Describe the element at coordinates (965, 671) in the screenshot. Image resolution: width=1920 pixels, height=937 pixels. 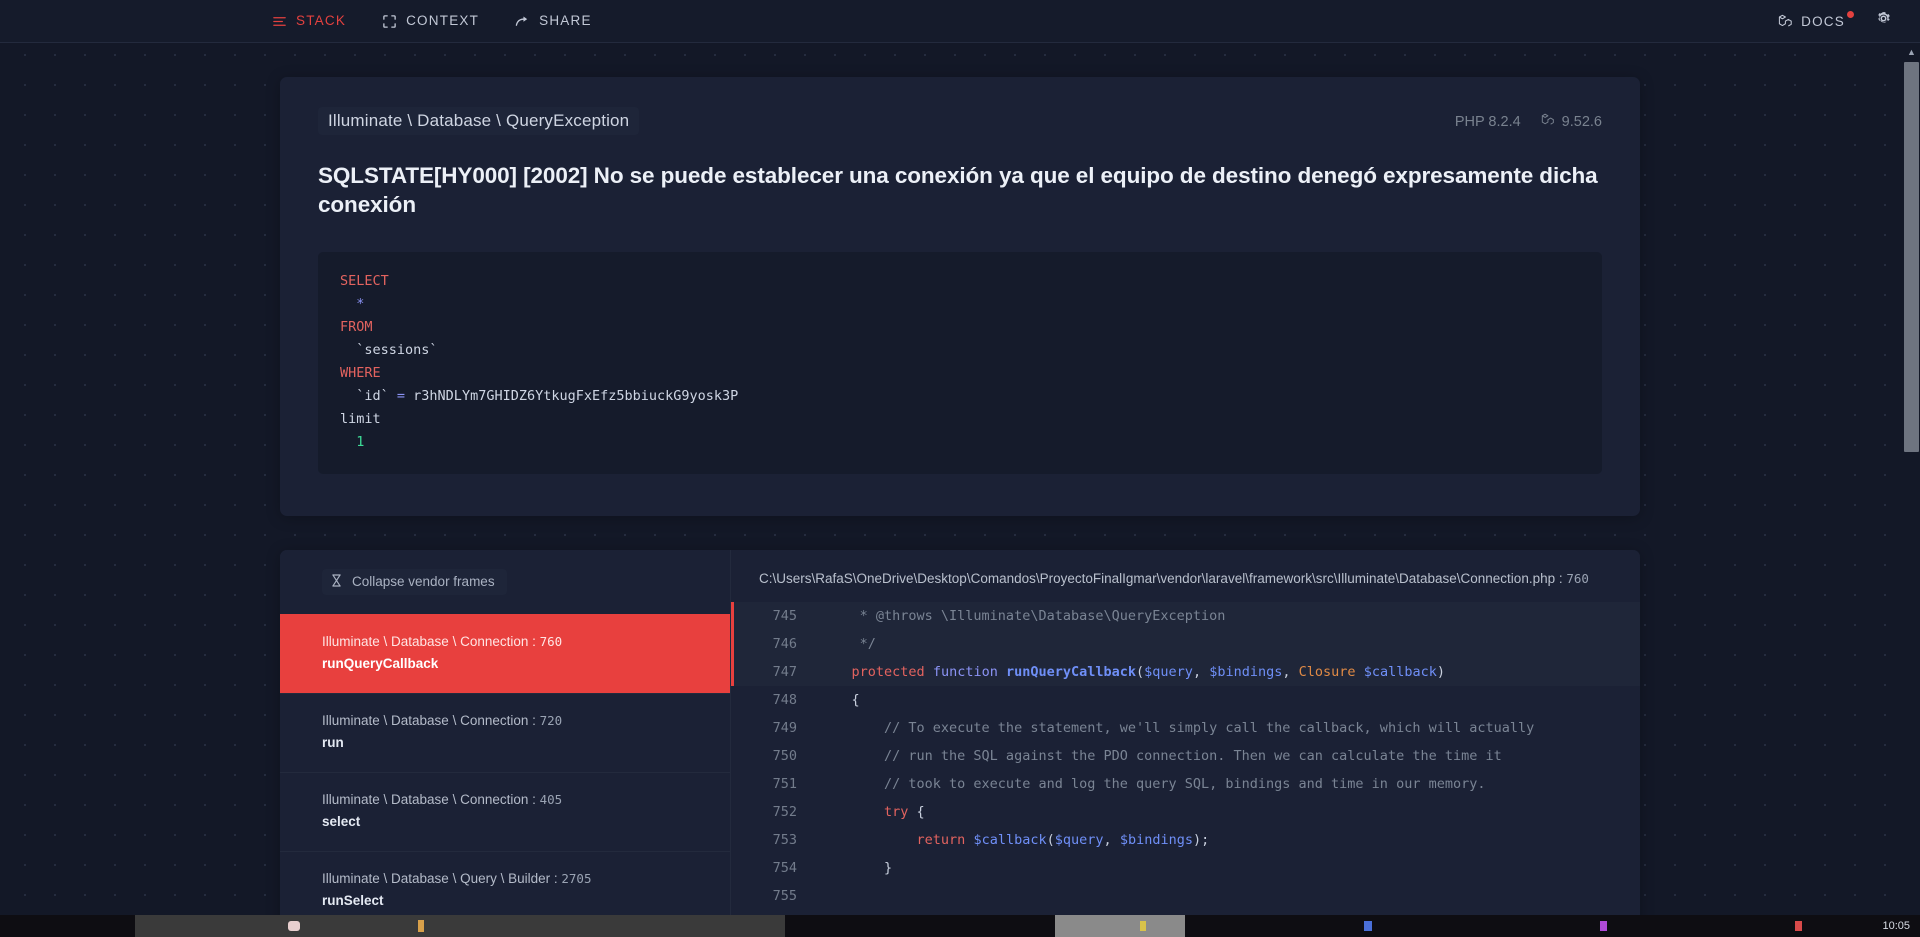
I see `code-token: function` at that location.